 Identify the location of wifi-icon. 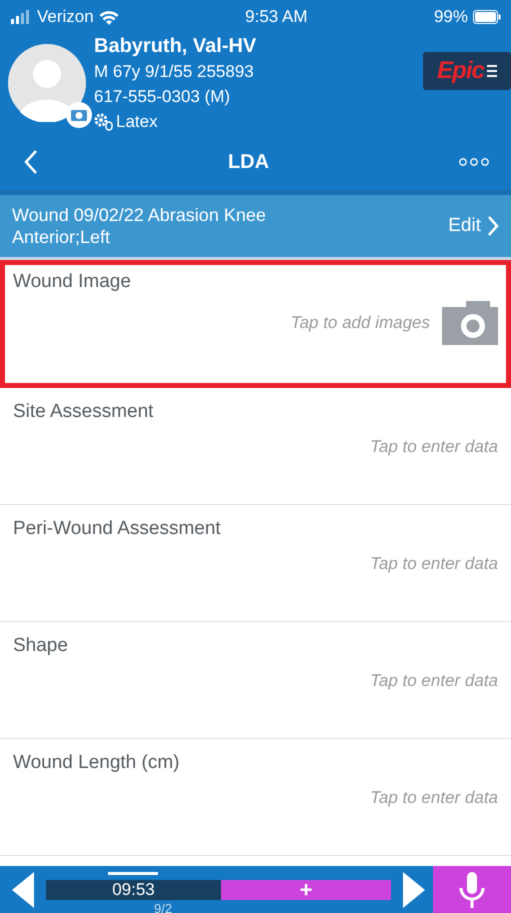
(108, 17).